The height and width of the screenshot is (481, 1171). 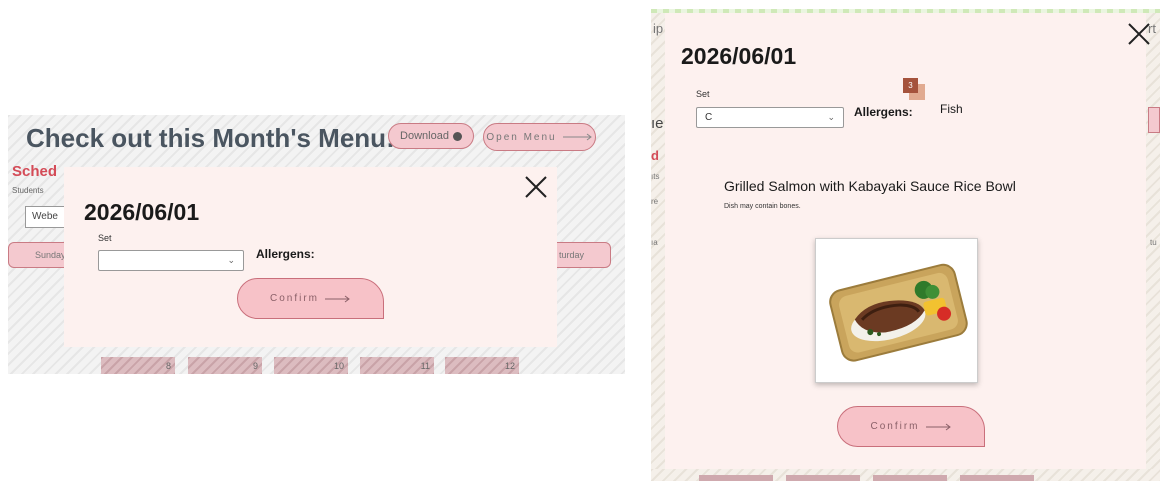 I want to click on calendar-day: 10, so click(x=311, y=365).